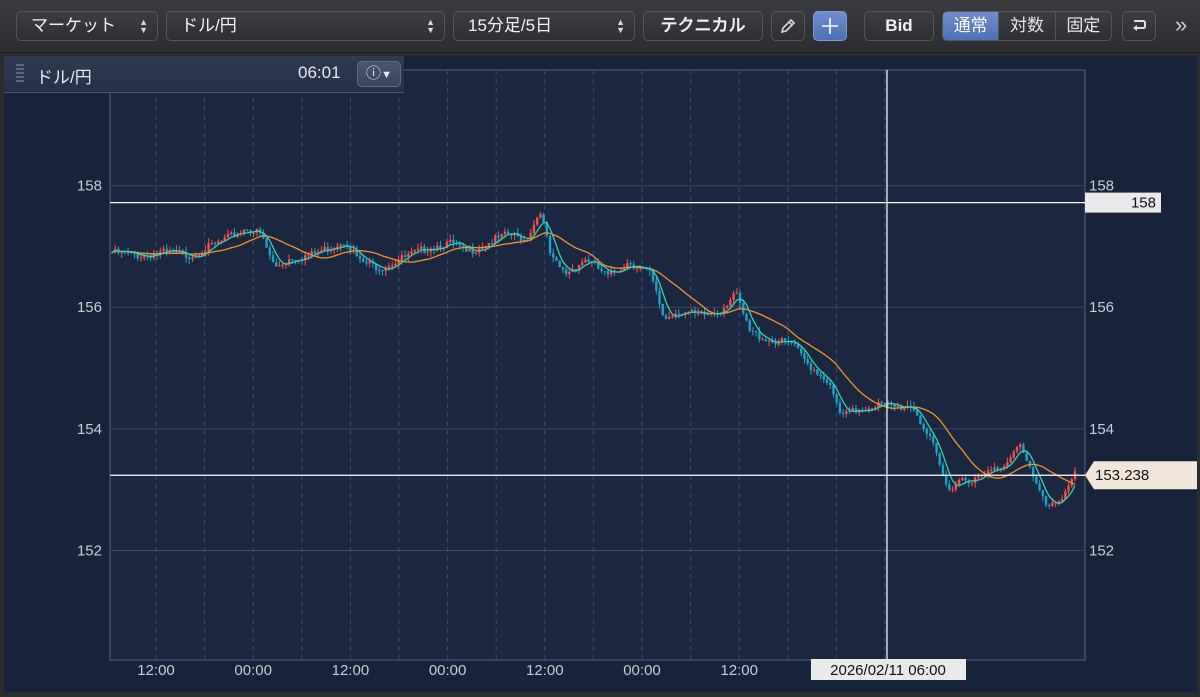 Image resolution: width=1200 pixels, height=697 pixels. What do you see at coordinates (703, 26) in the screenshot?
I see `technical-button: テクニカル` at bounding box center [703, 26].